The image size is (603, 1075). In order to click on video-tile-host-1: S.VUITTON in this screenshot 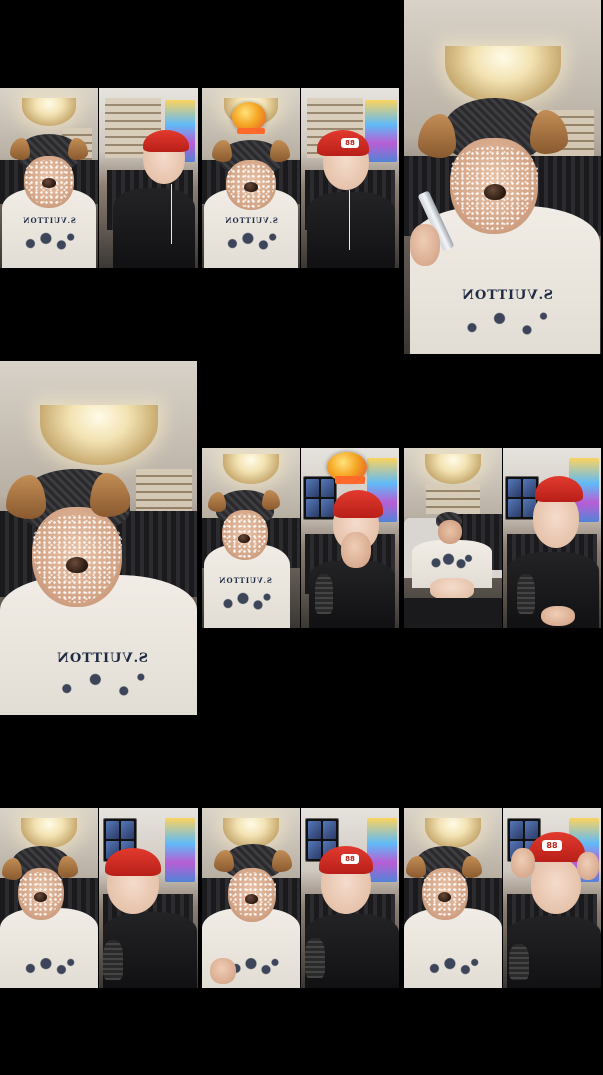, I will do `click(49, 178)`.